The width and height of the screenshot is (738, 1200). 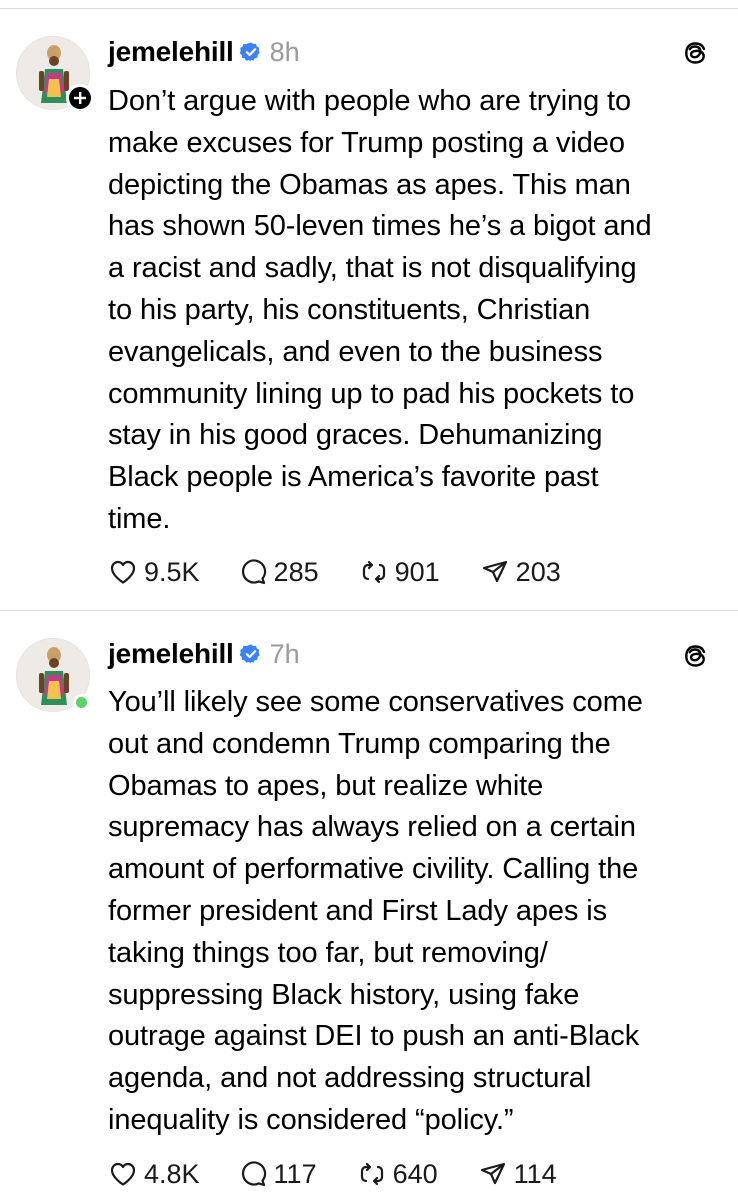 What do you see at coordinates (332, 1174) in the screenshot?
I see `post-actions: 4.8K 117 640 114` at bounding box center [332, 1174].